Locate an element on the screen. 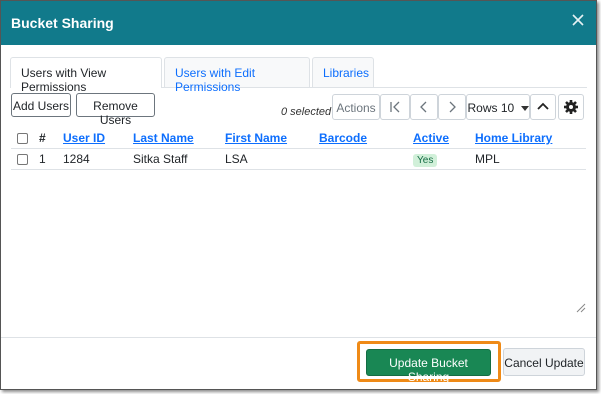 The image size is (601, 394). column-header-last-name: Last Name is located at coordinates (179, 138).